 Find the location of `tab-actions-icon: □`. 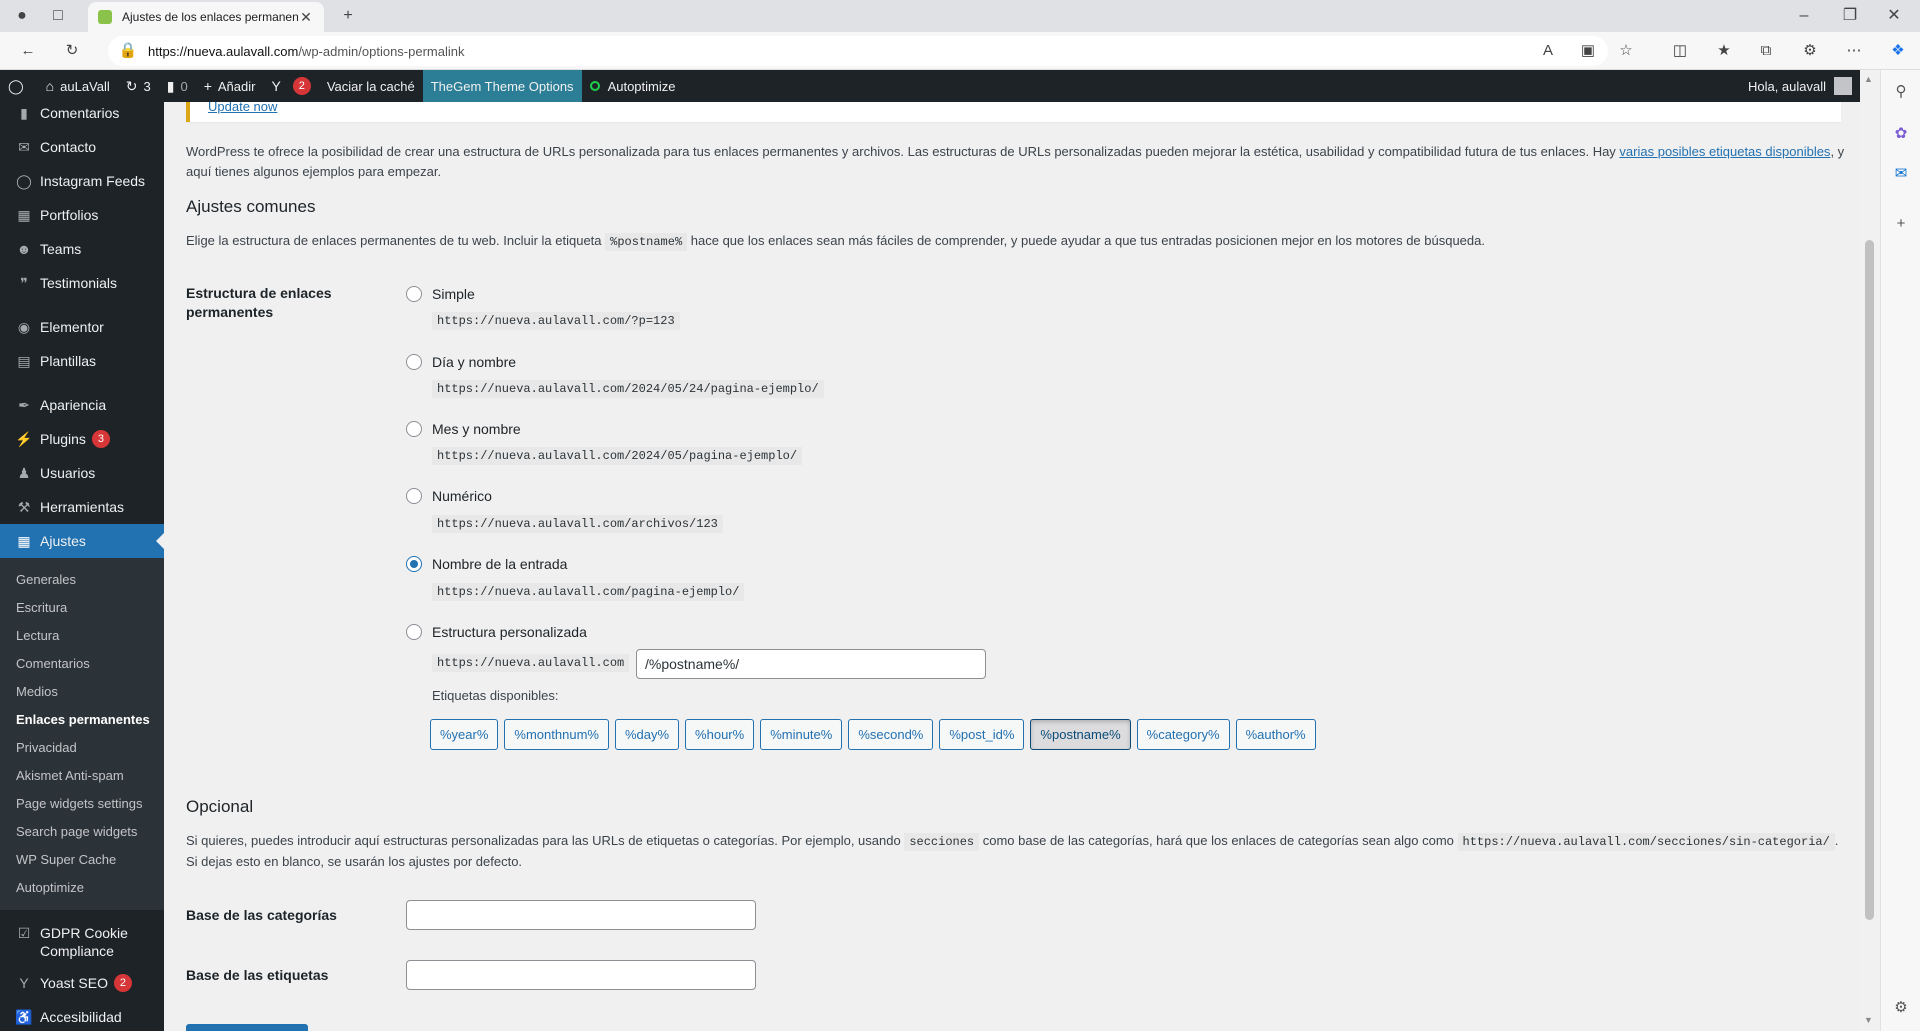

tab-actions-icon: □ is located at coordinates (58, 16).